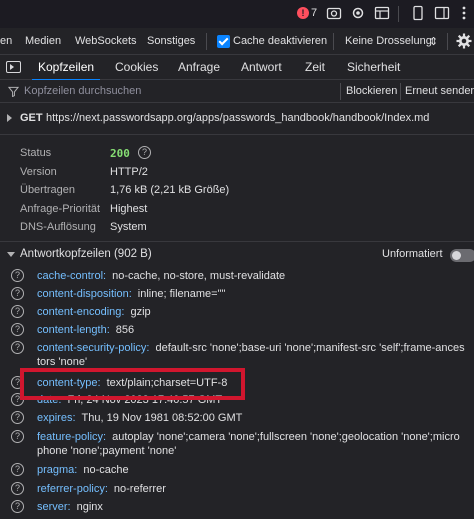  What do you see at coordinates (418, 13) in the screenshot?
I see `responsive-mode-icon` at bounding box center [418, 13].